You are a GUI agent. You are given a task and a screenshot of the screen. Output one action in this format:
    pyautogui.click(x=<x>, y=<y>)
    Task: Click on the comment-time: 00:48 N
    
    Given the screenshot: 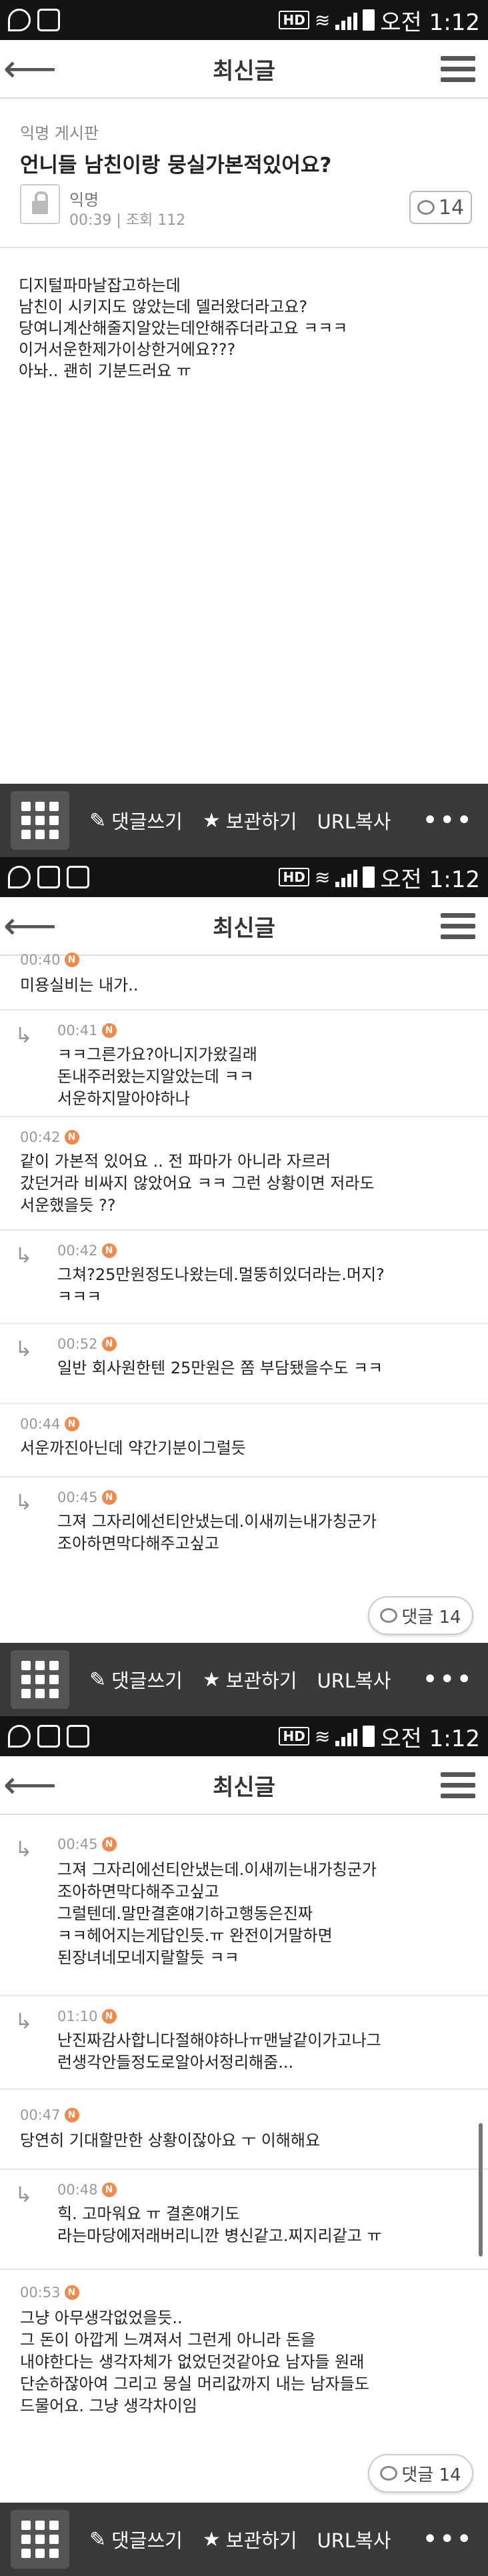 What is the action you would take?
    pyautogui.click(x=87, y=2190)
    